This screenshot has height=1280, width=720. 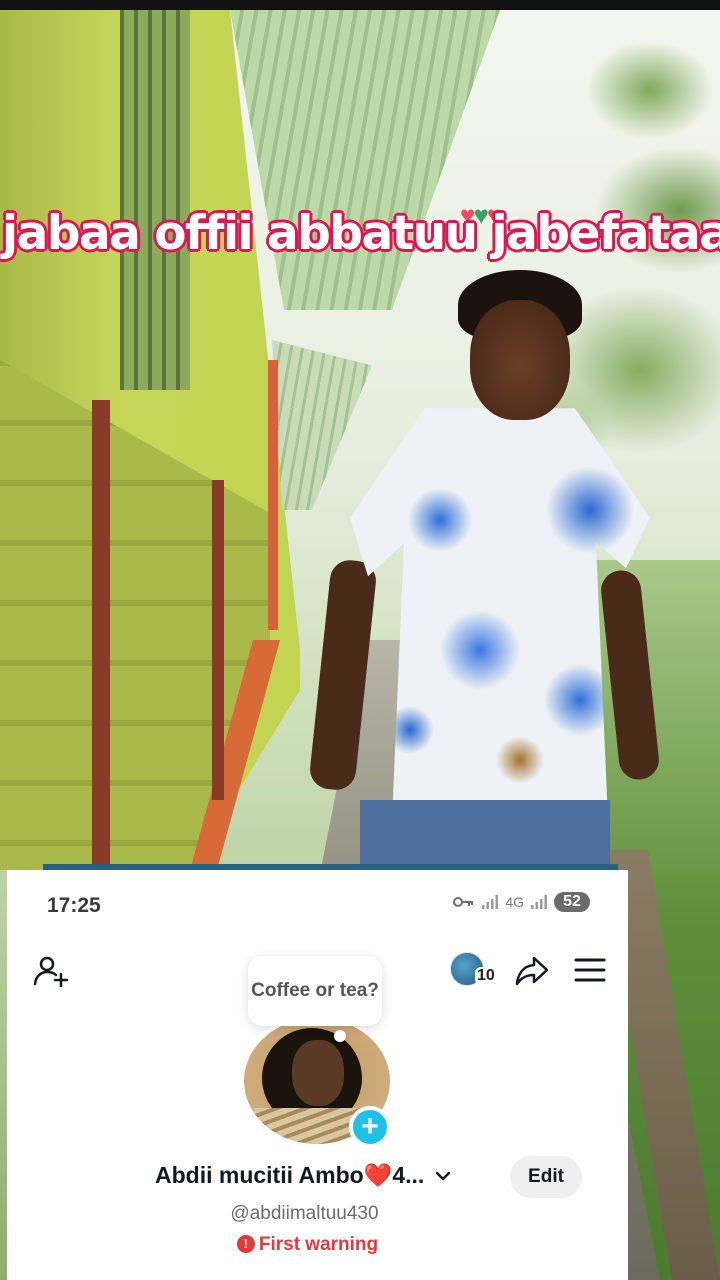 I want to click on viewer-count: 10, so click(x=486, y=976).